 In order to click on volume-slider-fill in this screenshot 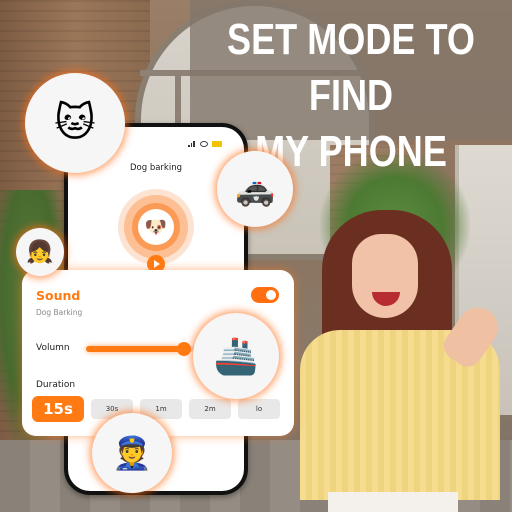, I will do `click(135, 349)`.